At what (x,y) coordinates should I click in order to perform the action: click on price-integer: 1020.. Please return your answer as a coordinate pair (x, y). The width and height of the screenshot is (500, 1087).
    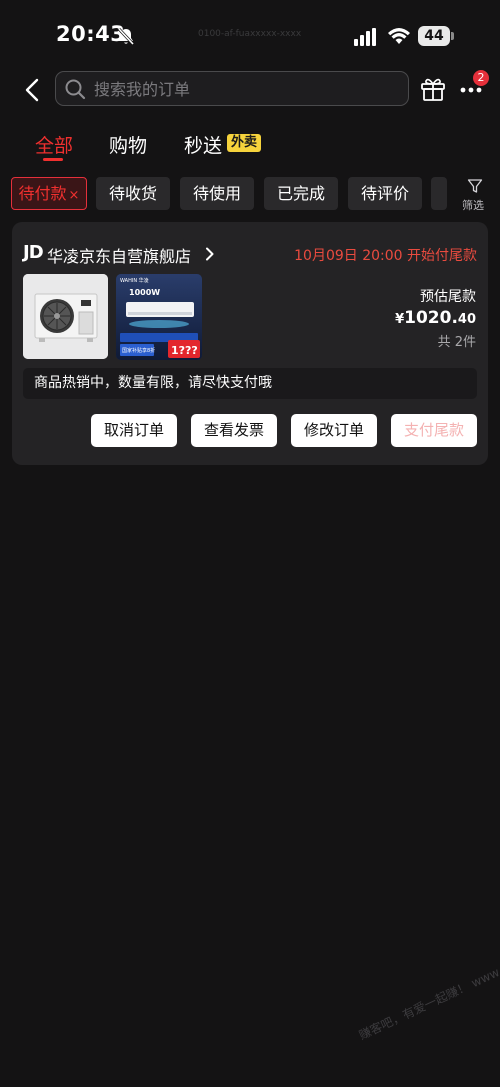
    Looking at the image, I should click on (431, 318).